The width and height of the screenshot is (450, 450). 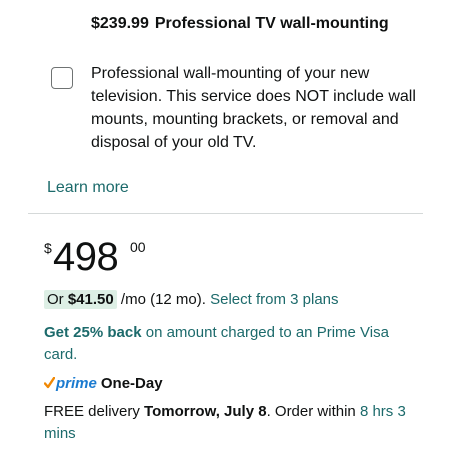 What do you see at coordinates (92, 411) in the screenshot?
I see `delivery-prefix: FREE delivery` at bounding box center [92, 411].